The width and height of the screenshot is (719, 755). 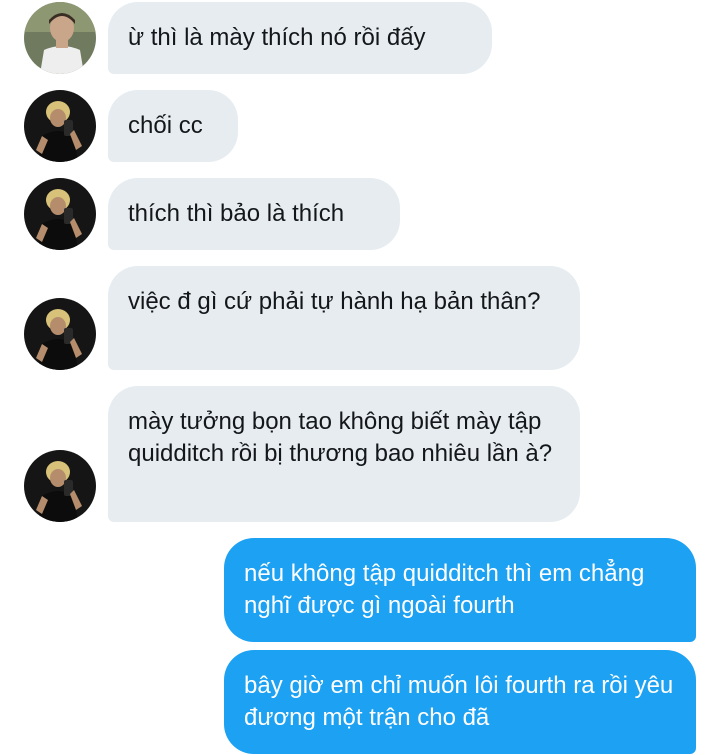 I want to click on avatar-user-a, so click(x=60, y=38).